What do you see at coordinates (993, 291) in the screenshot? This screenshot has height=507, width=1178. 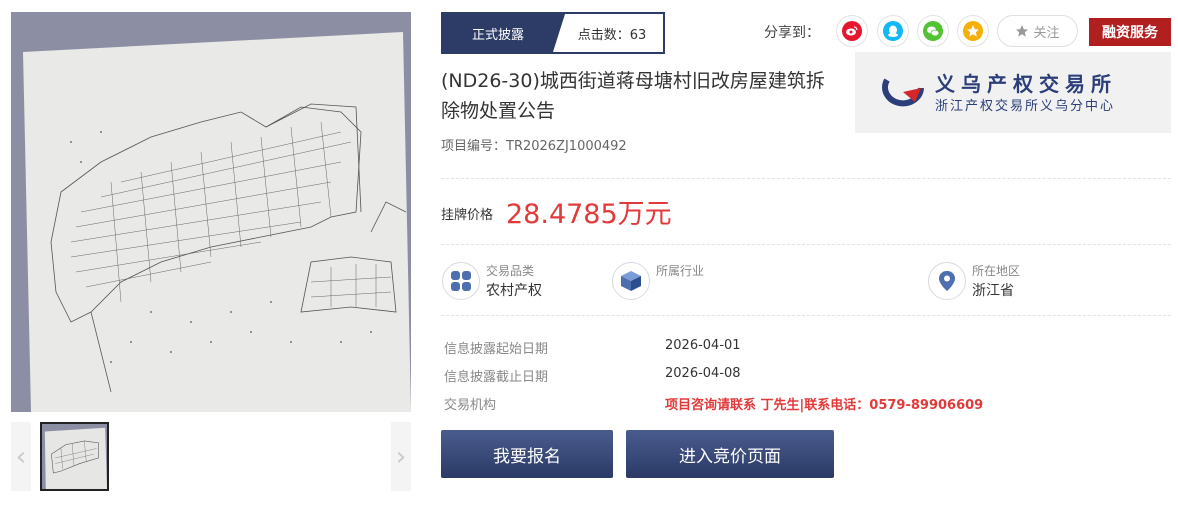 I see `region-value: 浙江省` at bounding box center [993, 291].